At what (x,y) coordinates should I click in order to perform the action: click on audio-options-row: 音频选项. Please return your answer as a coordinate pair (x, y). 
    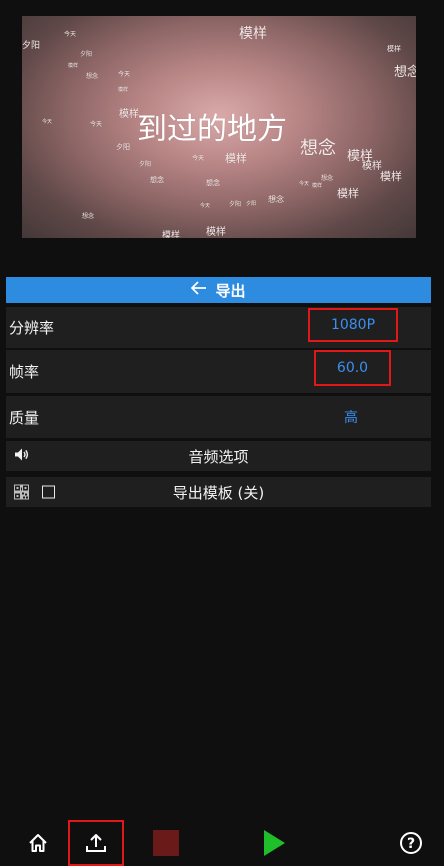
    Looking at the image, I should click on (218, 456).